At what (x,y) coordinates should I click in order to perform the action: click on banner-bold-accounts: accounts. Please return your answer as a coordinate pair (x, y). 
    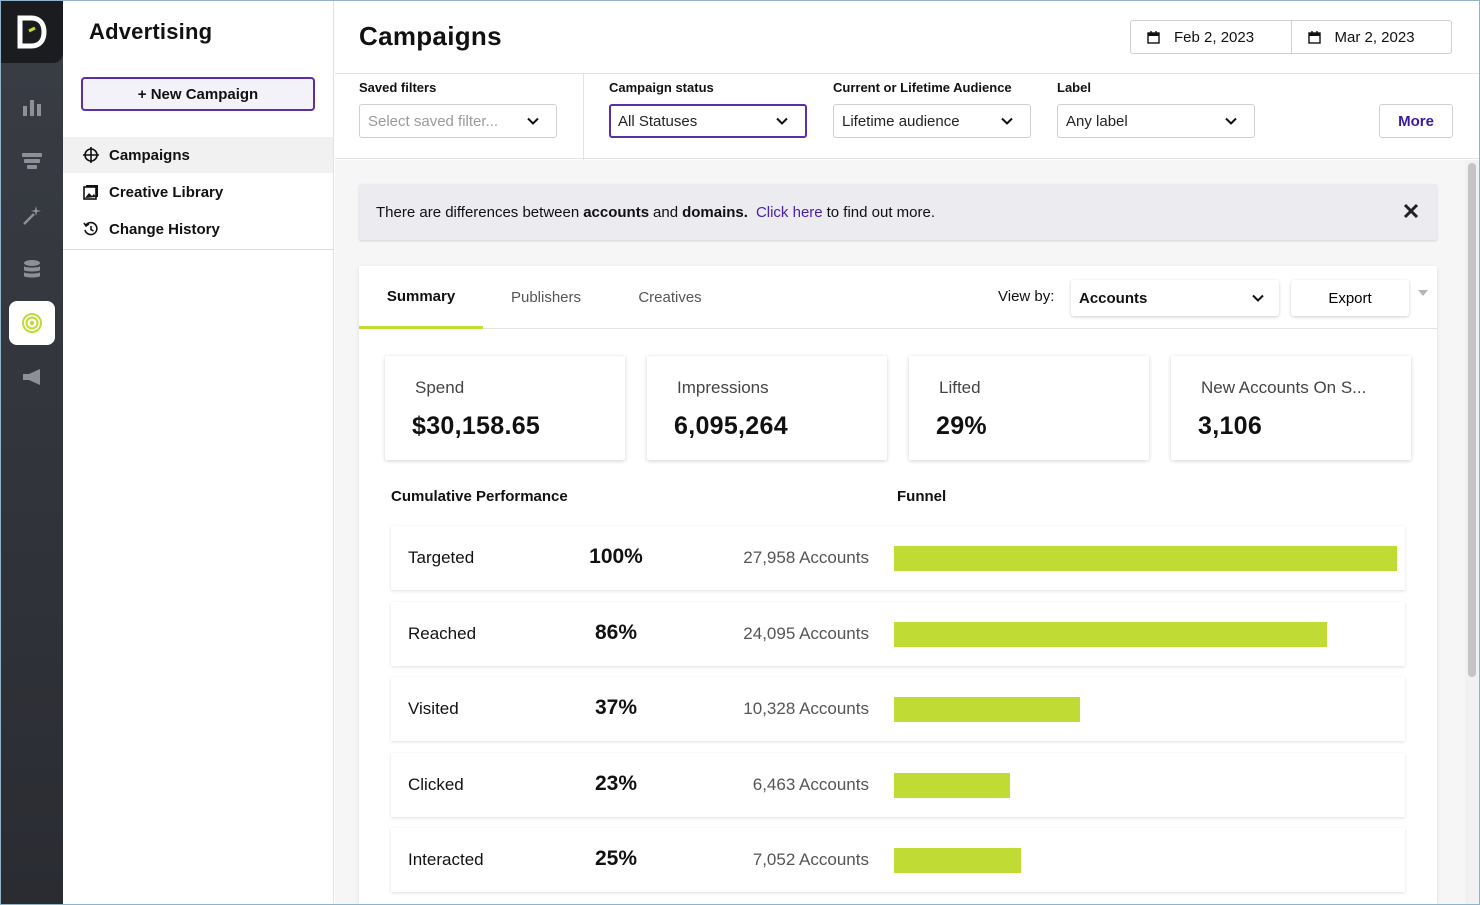
    Looking at the image, I should click on (616, 212).